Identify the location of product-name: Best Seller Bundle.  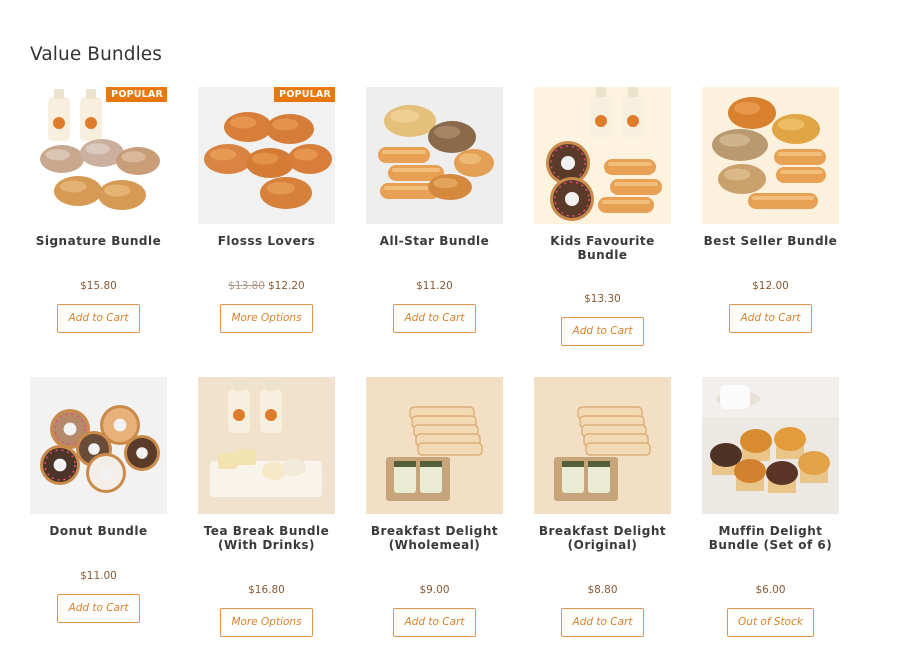
(770, 241).